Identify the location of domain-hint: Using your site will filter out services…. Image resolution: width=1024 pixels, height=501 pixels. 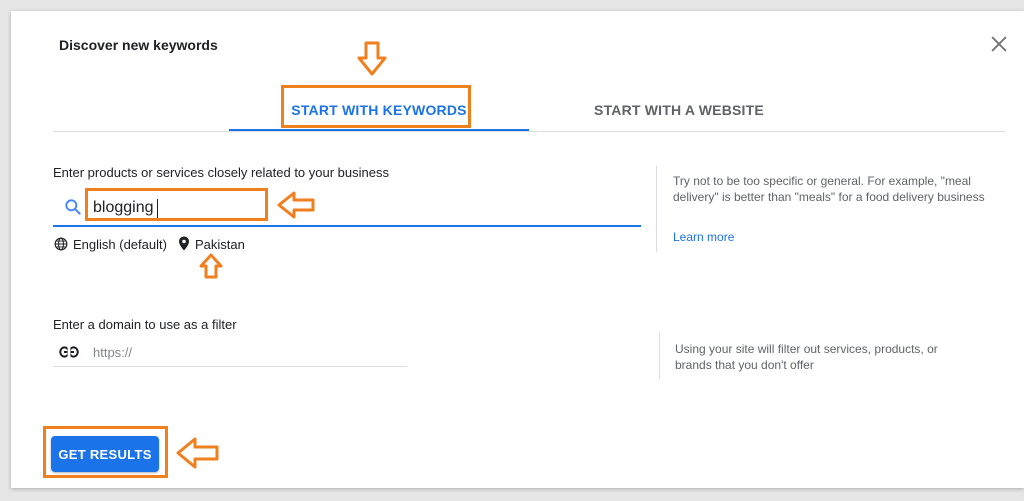
(806, 357).